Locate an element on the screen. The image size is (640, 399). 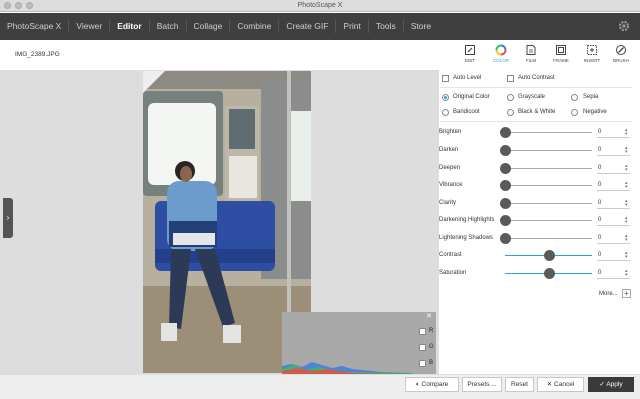
auto-level-label: Auto Level is located at coordinates (467, 78).